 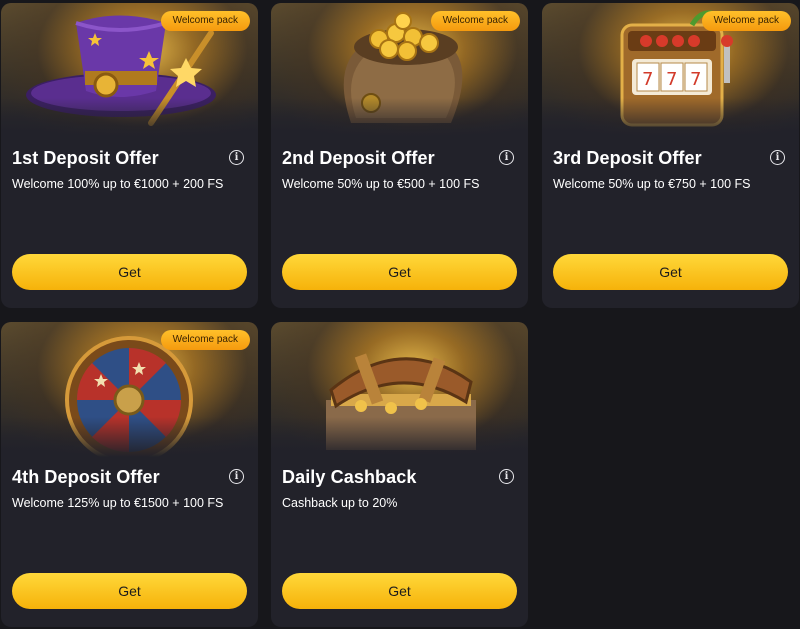 I want to click on offer-title: 1st Deposit Offer, so click(x=85, y=158).